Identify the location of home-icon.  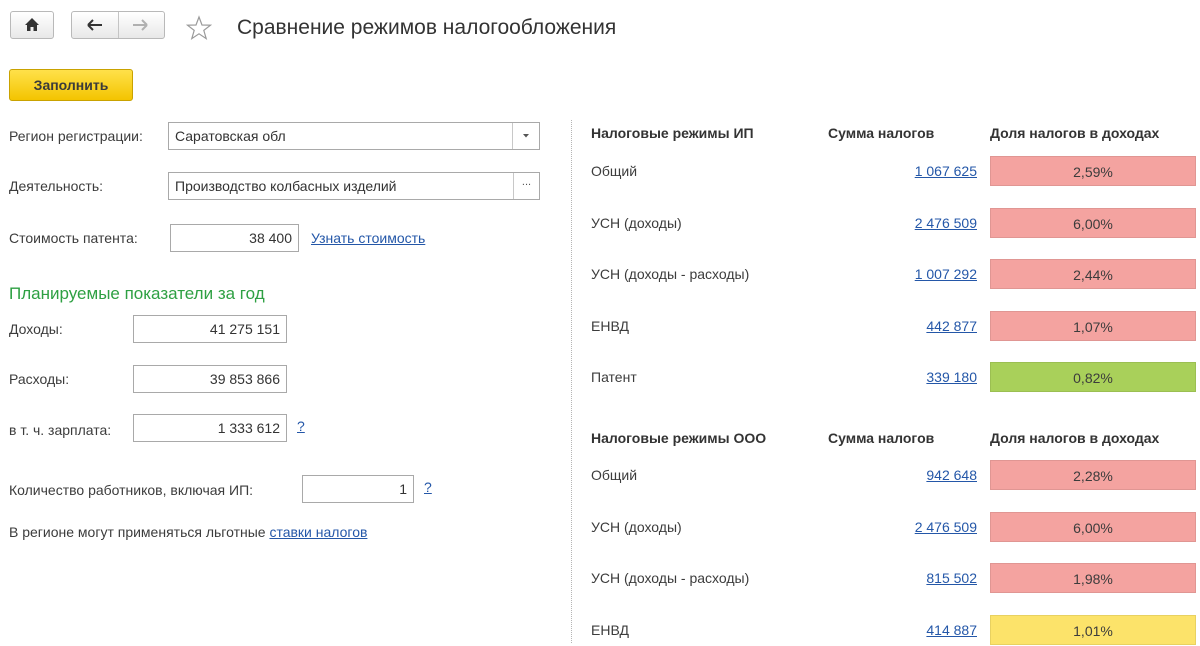
(32, 24).